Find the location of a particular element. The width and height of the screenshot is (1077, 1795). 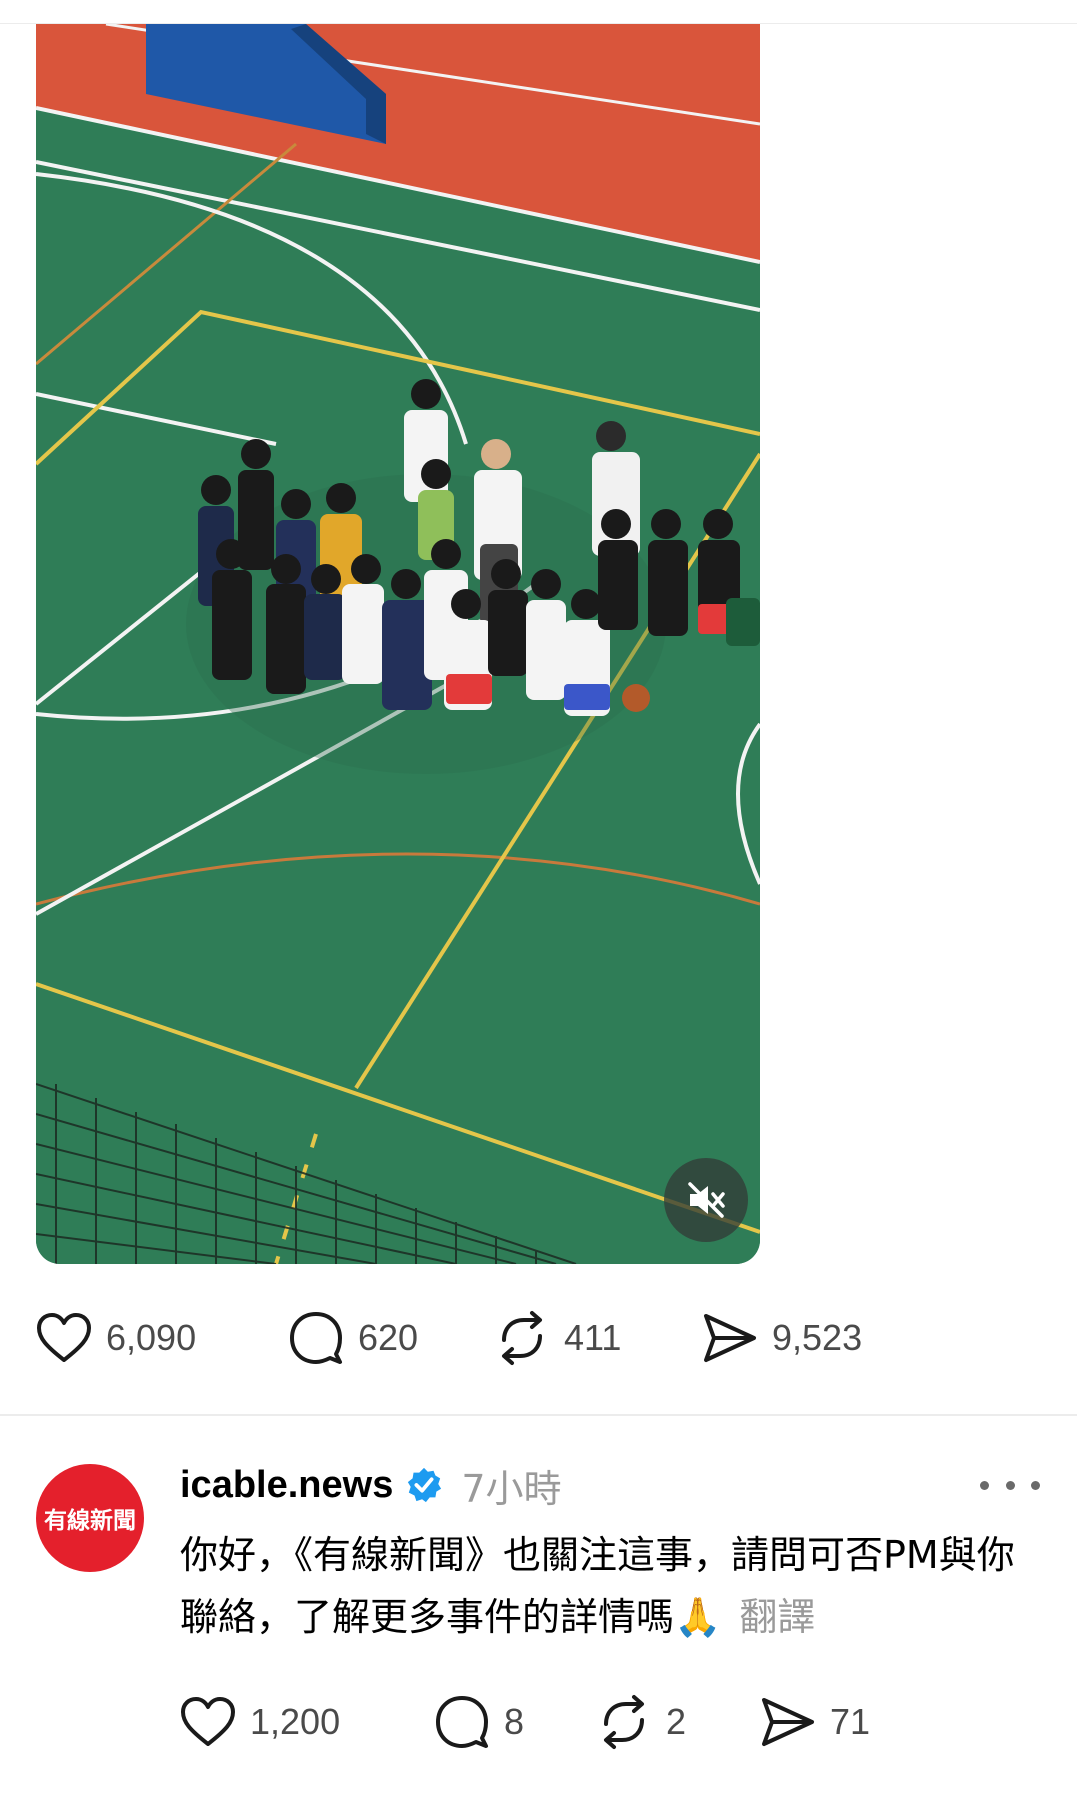

reply-actions: 1,200 8 2 71 is located at coordinates (525, 1722).